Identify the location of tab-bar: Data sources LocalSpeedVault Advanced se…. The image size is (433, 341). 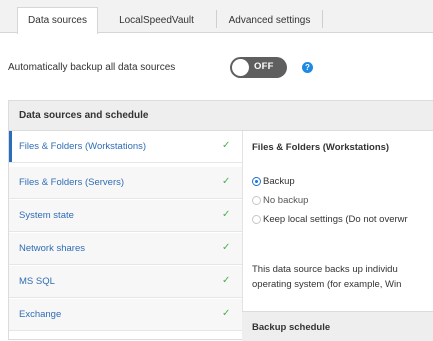
(216, 17).